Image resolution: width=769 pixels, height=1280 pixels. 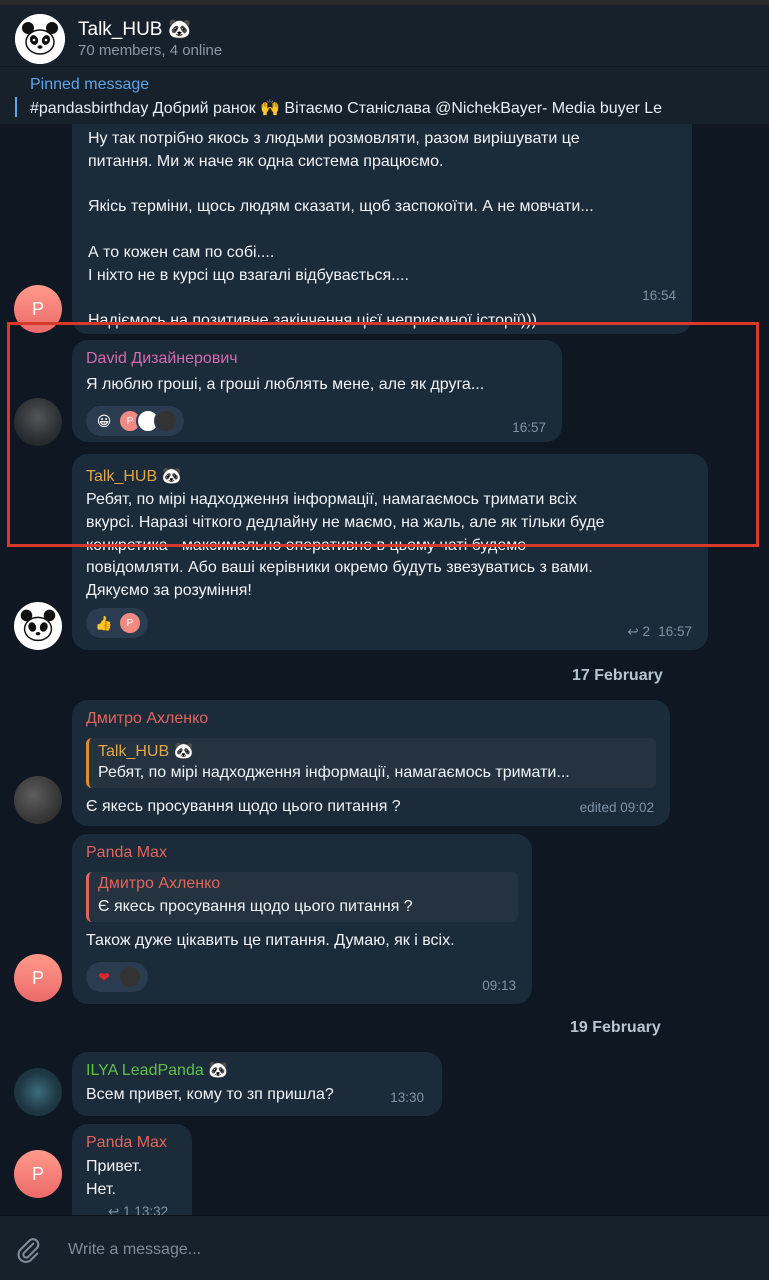 What do you see at coordinates (104, 622) in the screenshot?
I see `thumbs-up-reaction-icon: 👍` at bounding box center [104, 622].